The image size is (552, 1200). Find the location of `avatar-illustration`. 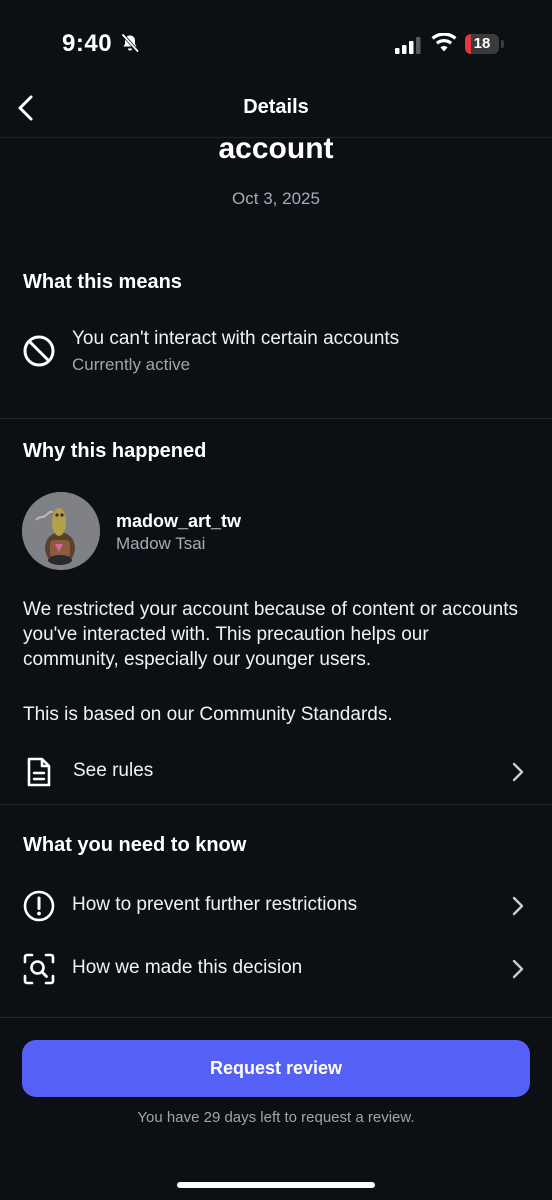

avatar-illustration is located at coordinates (61, 531).